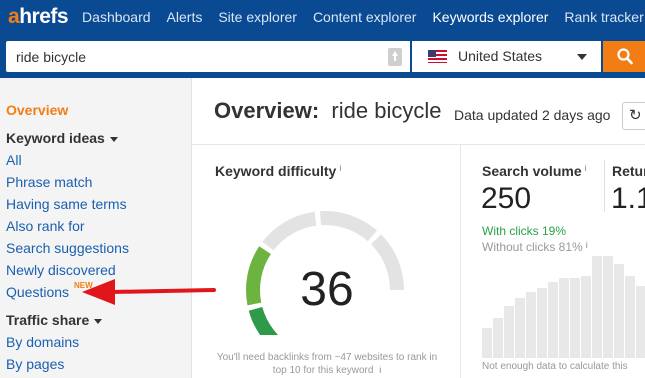 Image resolution: width=645 pixels, height=378 pixels. I want to click on sidebar-traffic-share: Traffic share, so click(54, 320).